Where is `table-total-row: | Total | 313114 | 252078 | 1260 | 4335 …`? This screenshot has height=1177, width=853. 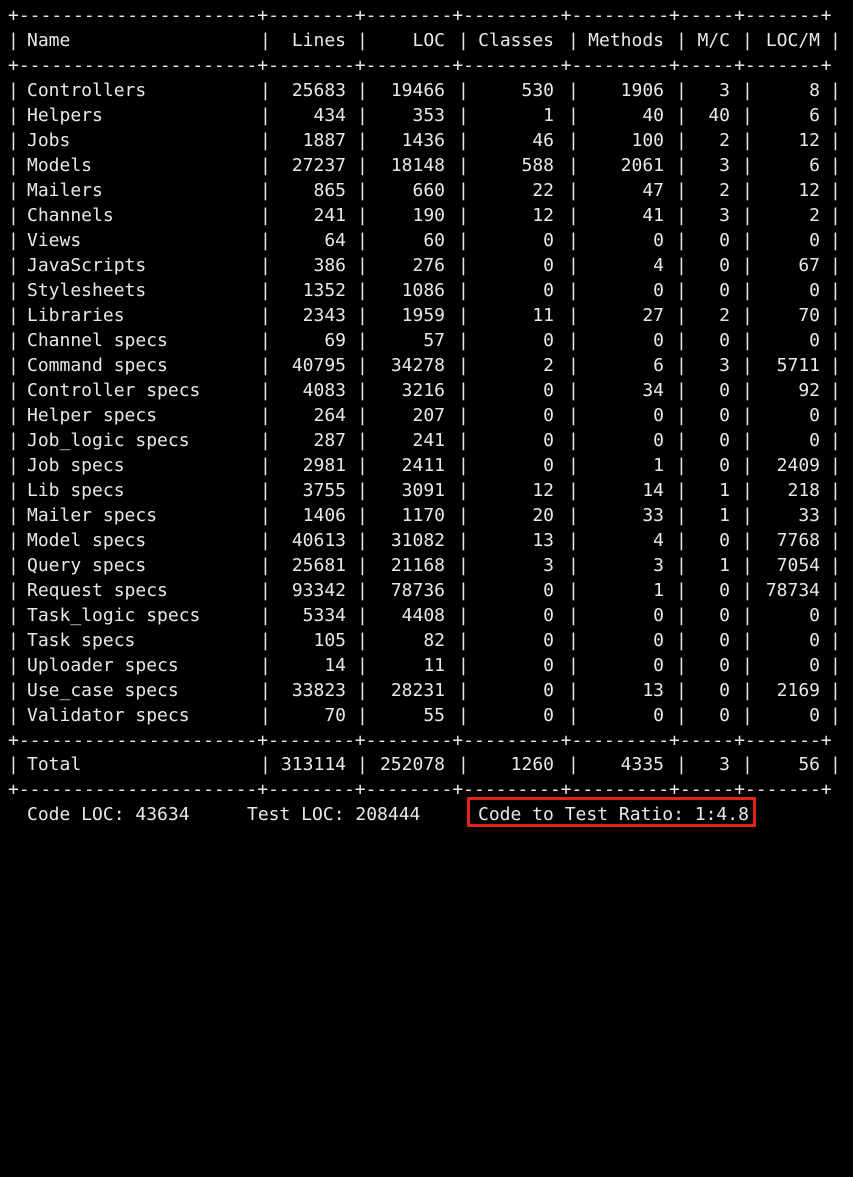 table-total-row: | Total | 313114 | 252078 | 1260 | 4335 … is located at coordinates (424, 764).